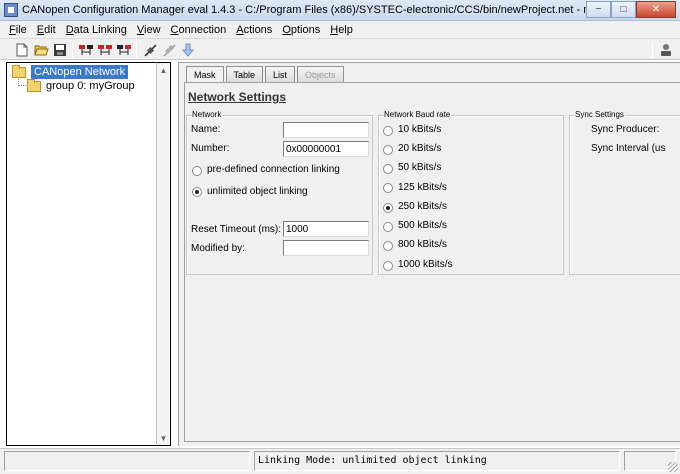  Describe the element at coordinates (666, 50) in the screenshot. I see `user-lock-icon` at that location.